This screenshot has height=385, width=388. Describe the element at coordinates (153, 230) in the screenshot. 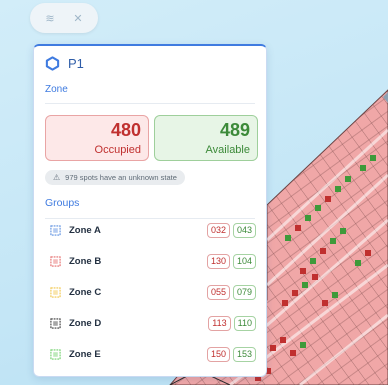

I see `zone-row: Zone A 032 043` at that location.